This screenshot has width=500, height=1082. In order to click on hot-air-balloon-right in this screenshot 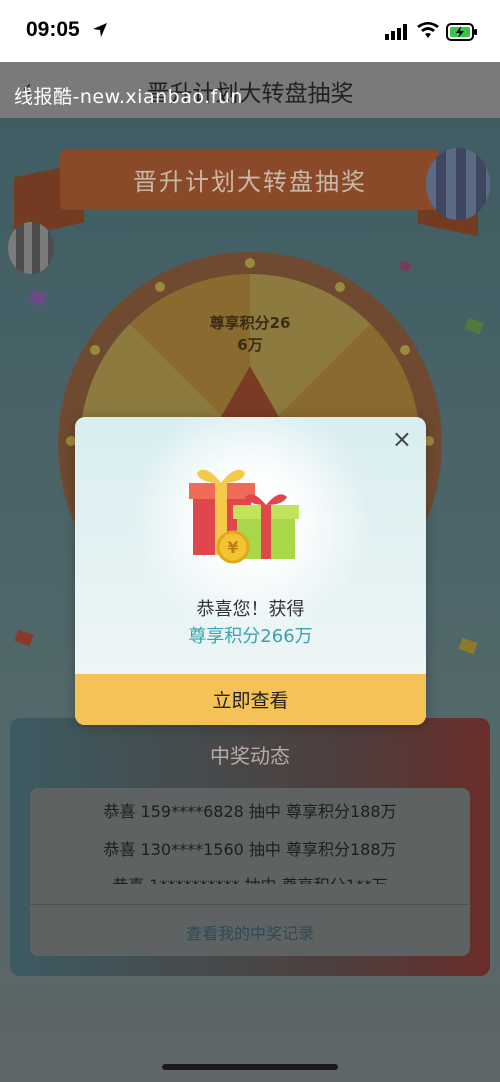, I will do `click(458, 184)`.